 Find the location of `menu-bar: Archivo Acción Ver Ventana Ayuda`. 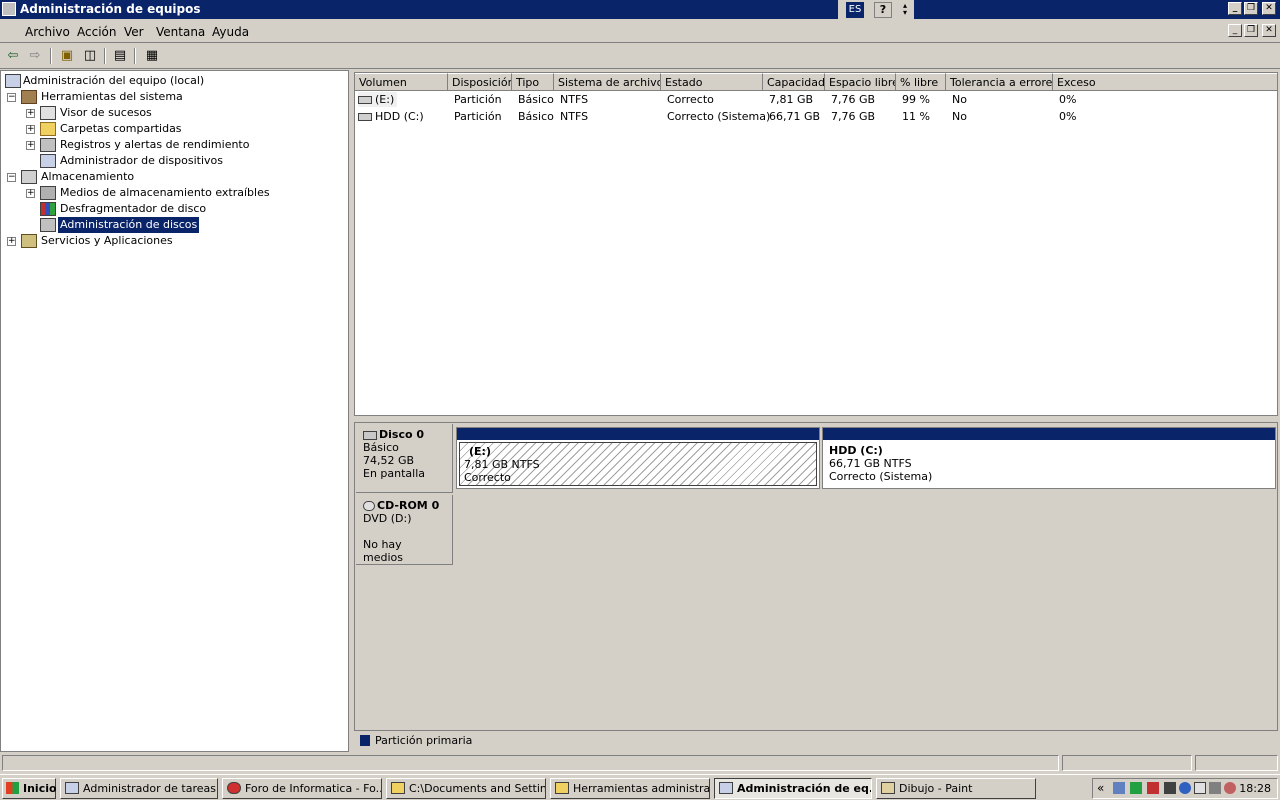

menu-bar: Archivo Acción Ver Ventana Ayuda is located at coordinates (640, 31).